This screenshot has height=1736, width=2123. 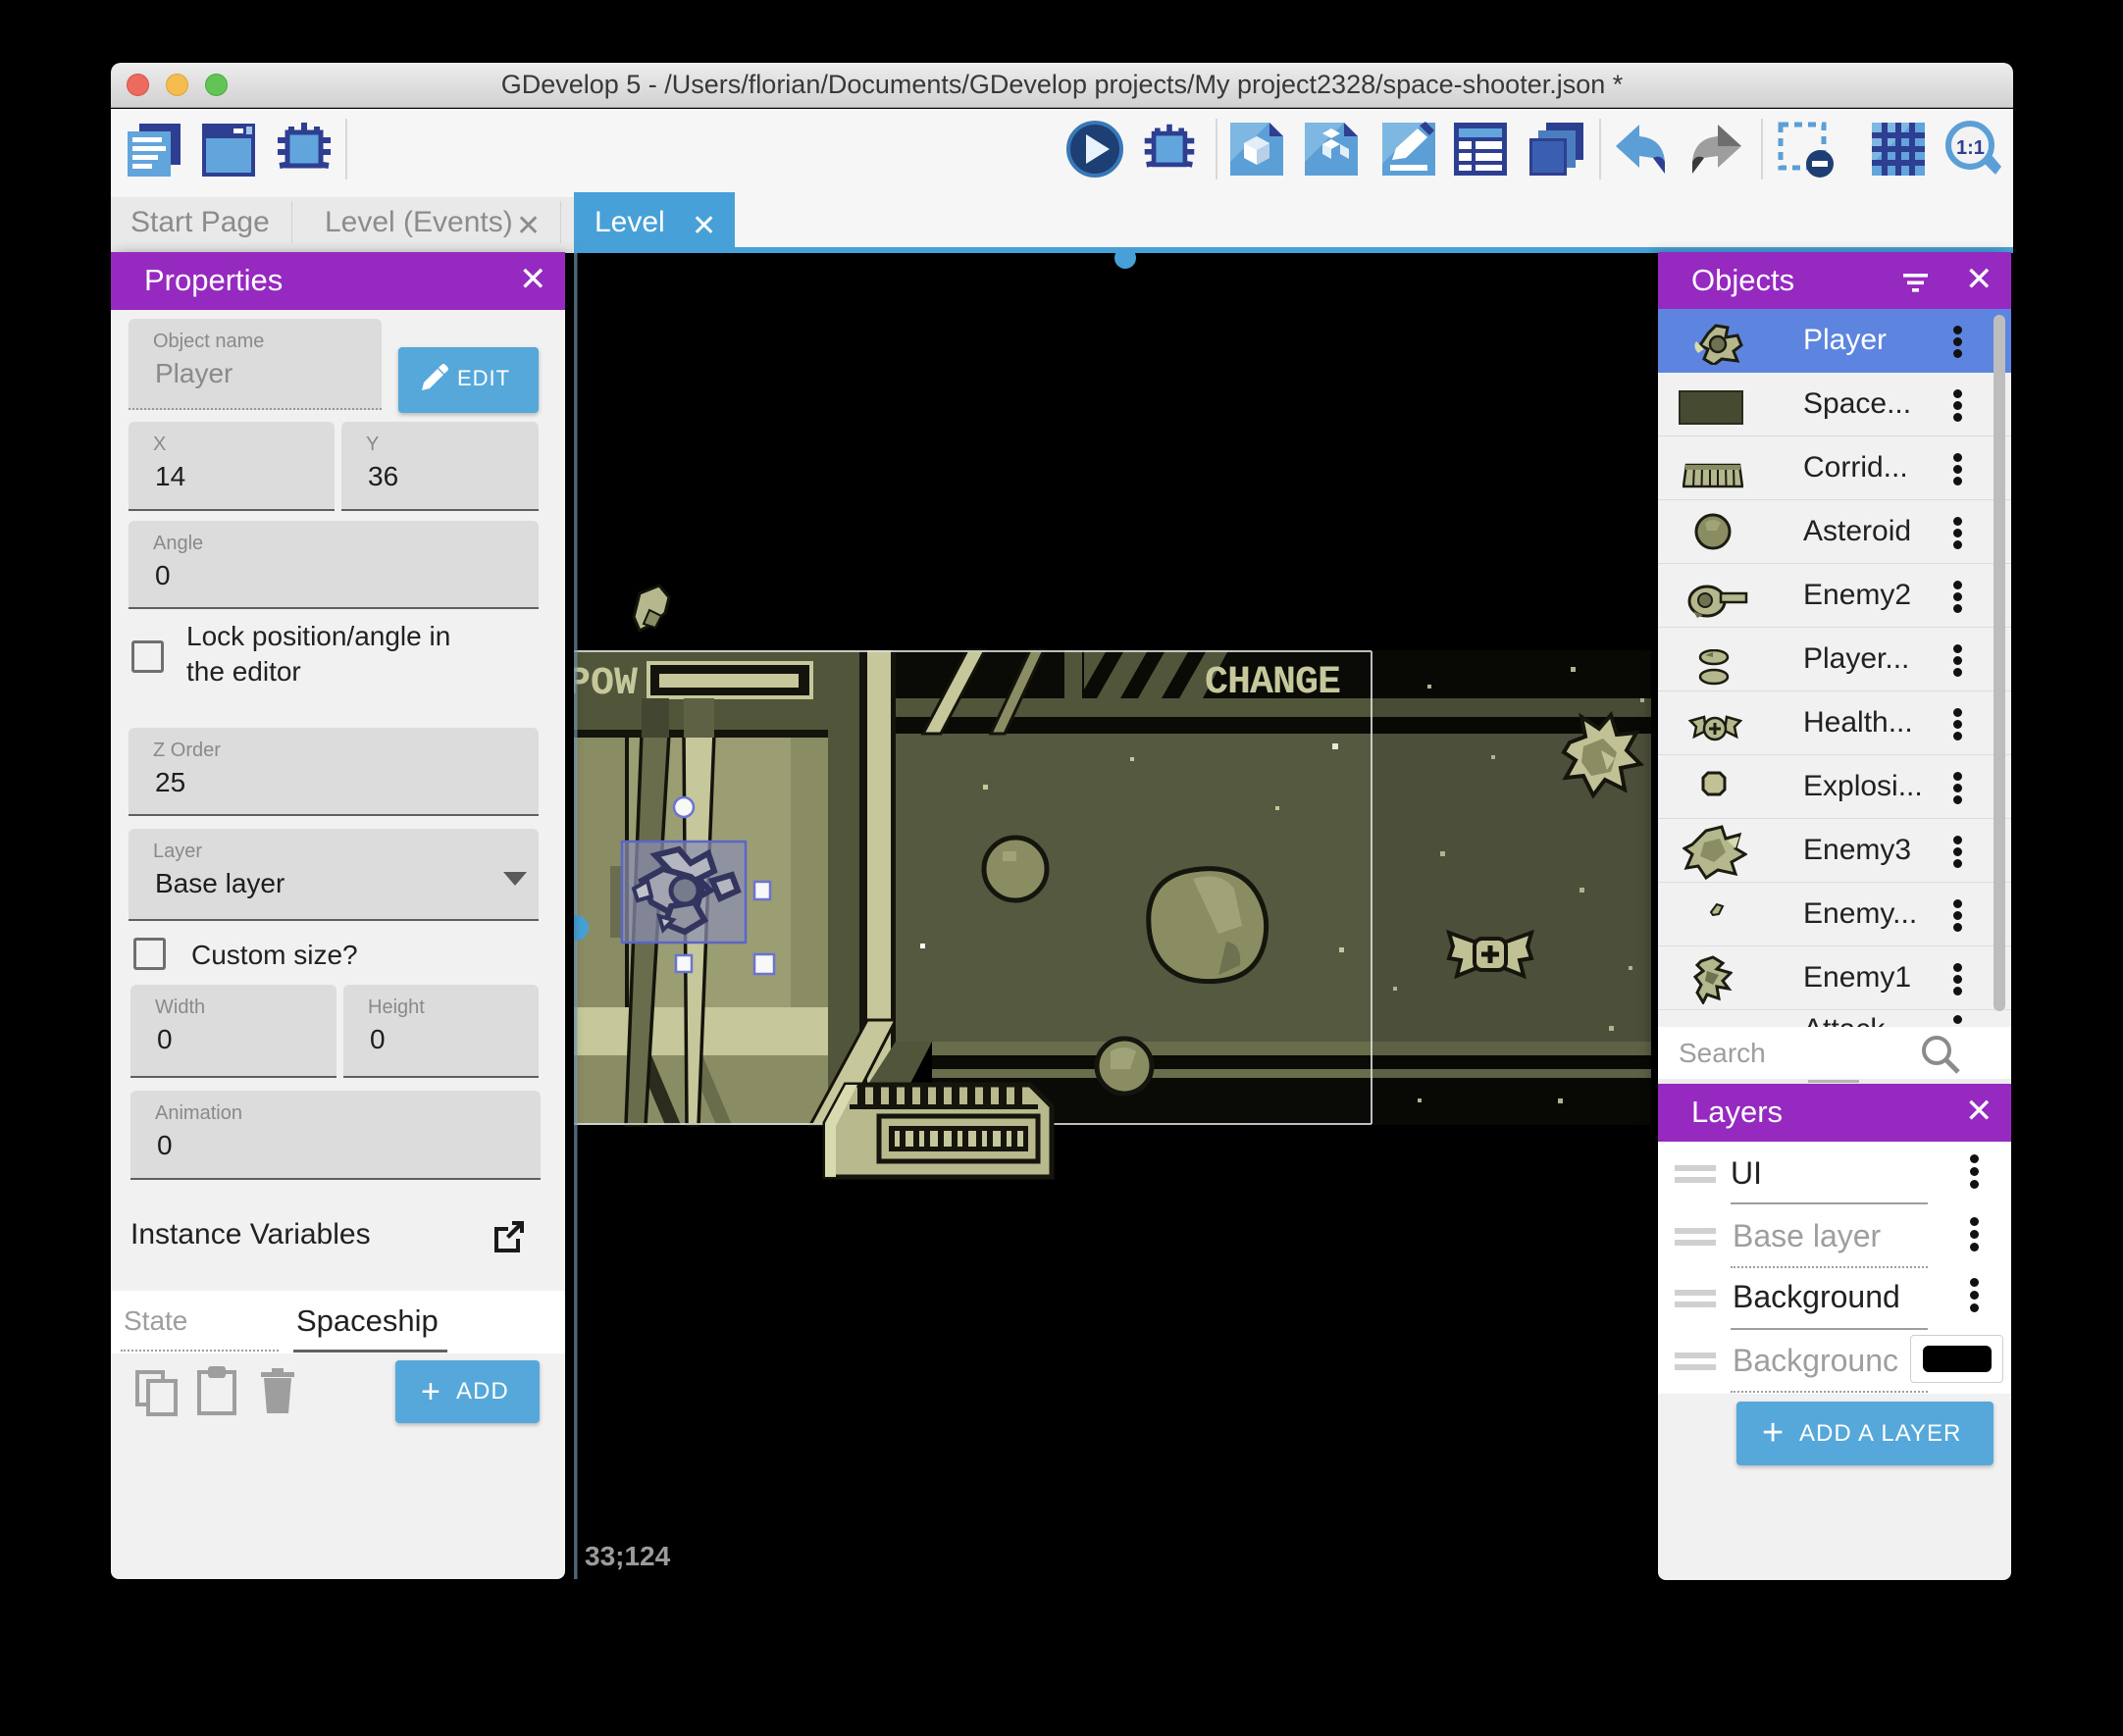 I want to click on svg-text: CHANGE, so click(x=1272, y=683).